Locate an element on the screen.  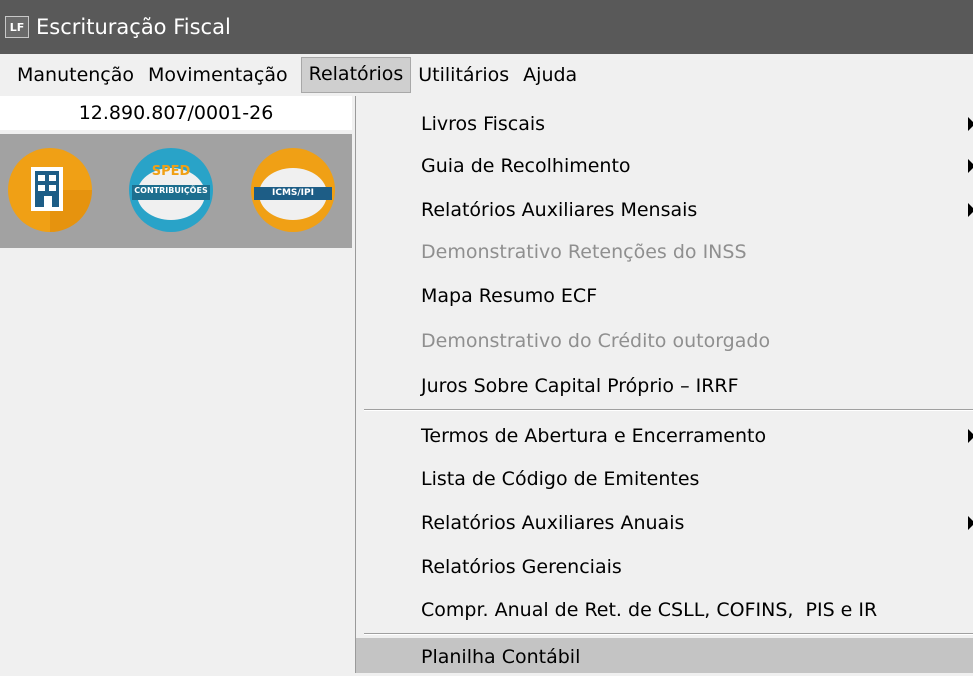
menu-relatorios: Relatórios is located at coordinates (356, 75).